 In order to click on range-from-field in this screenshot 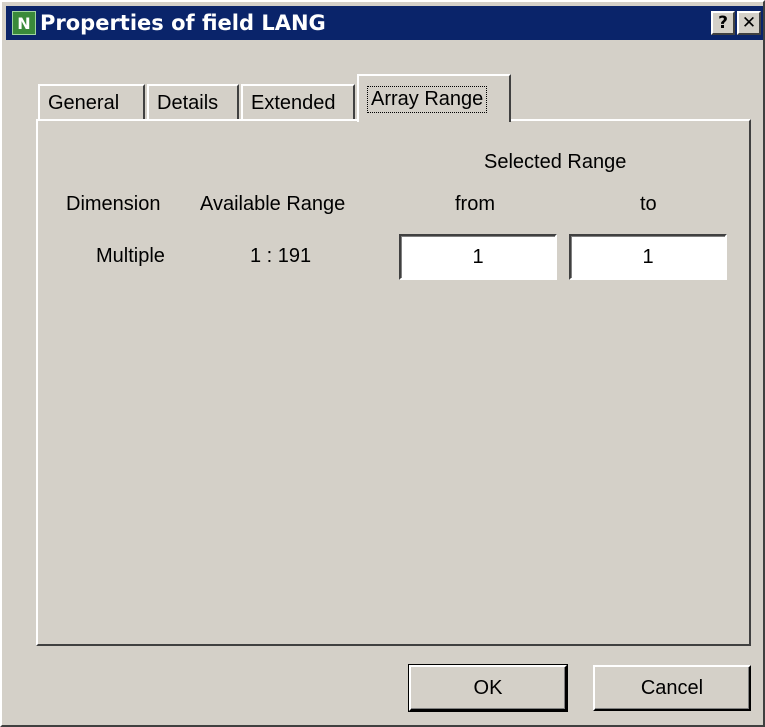, I will do `click(478, 257)`.